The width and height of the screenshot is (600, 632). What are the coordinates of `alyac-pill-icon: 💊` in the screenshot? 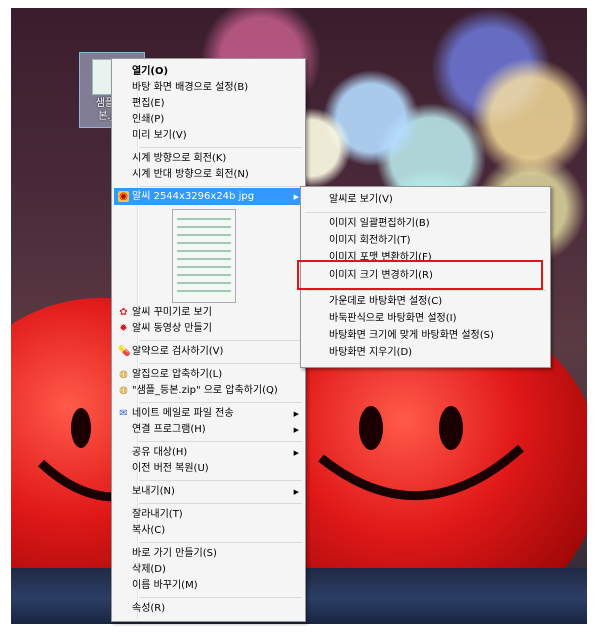 It's located at (124, 351).